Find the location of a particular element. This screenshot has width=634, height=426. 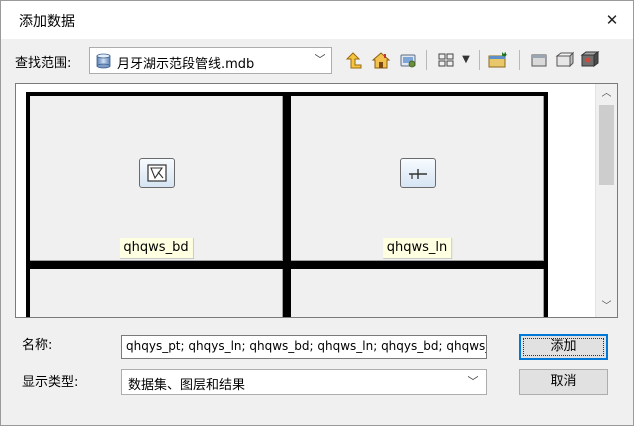

look-in-dropdown: 月牙湖示范段管线.mdb ﹀ is located at coordinates (210, 60).